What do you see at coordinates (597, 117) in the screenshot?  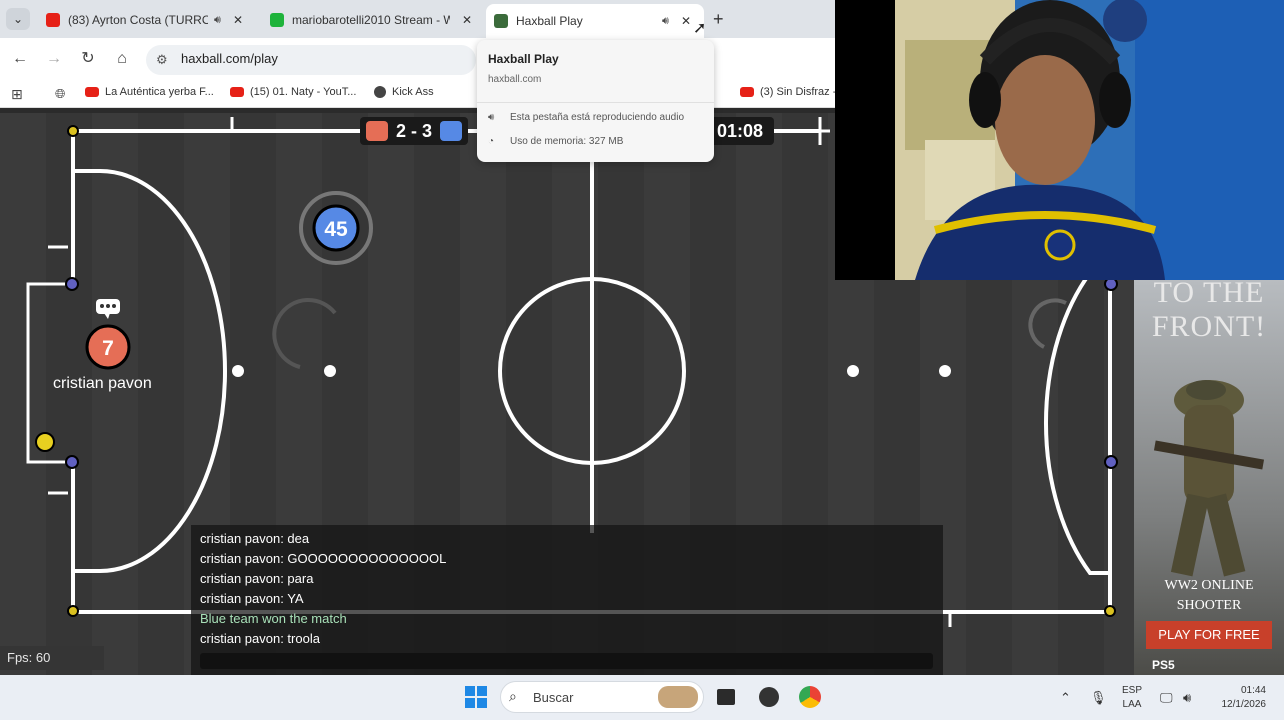 I see `audio-note: Esta pestaña está reproduciendo audio` at bounding box center [597, 117].